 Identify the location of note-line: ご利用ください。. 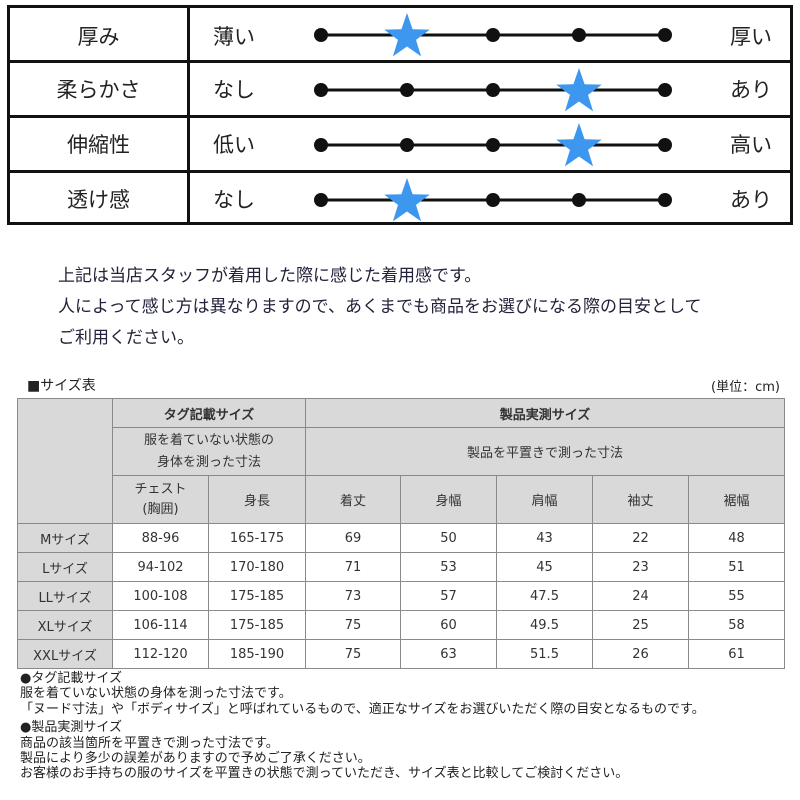
(126, 338).